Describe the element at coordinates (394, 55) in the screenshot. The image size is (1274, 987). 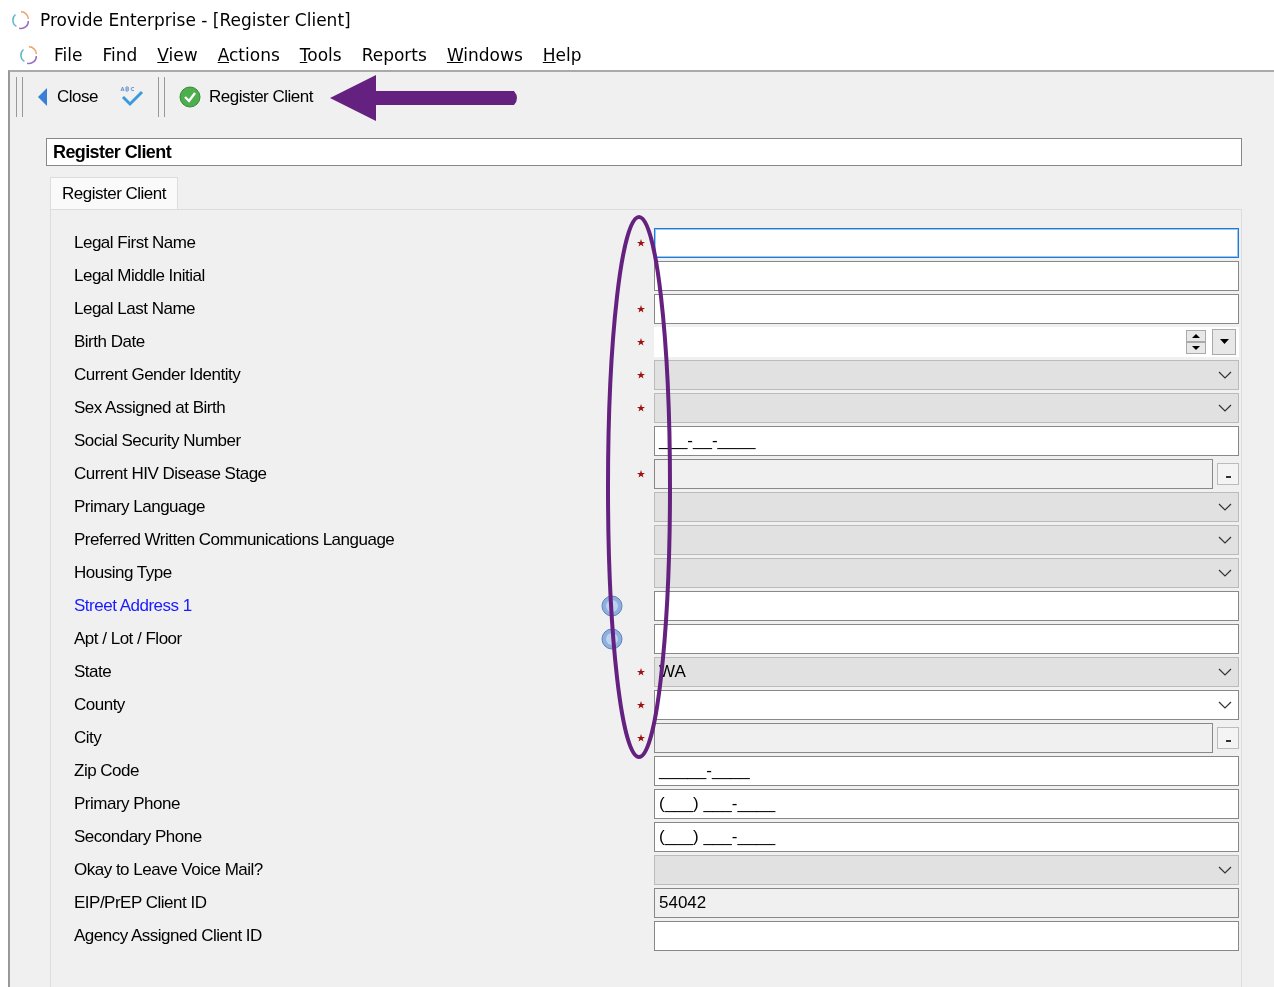
I see `menu-item: Reports` at that location.